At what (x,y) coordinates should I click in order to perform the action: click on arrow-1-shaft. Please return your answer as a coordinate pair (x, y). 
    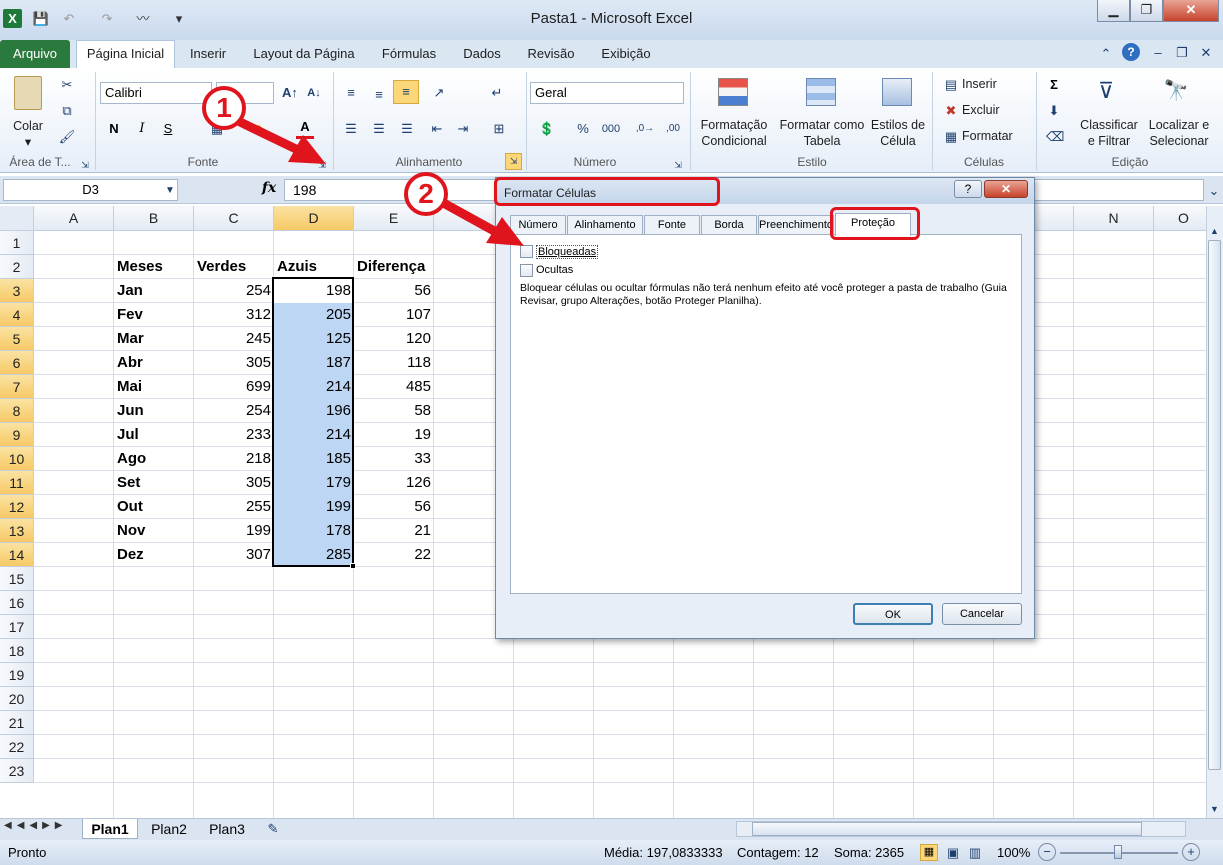
    Looking at the image, I should click on (267, 135).